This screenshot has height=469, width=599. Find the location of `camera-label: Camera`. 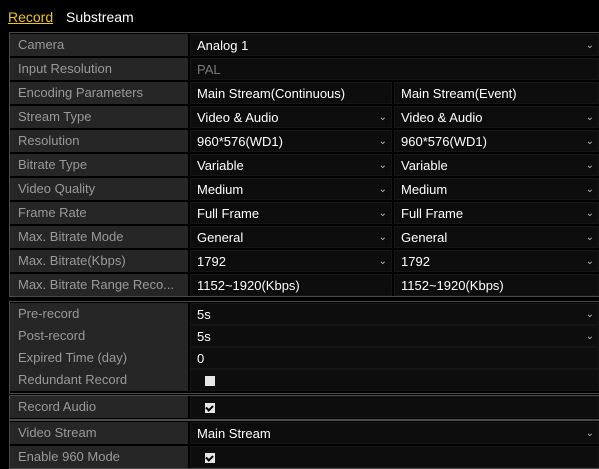

camera-label: Camera is located at coordinates (99, 45).